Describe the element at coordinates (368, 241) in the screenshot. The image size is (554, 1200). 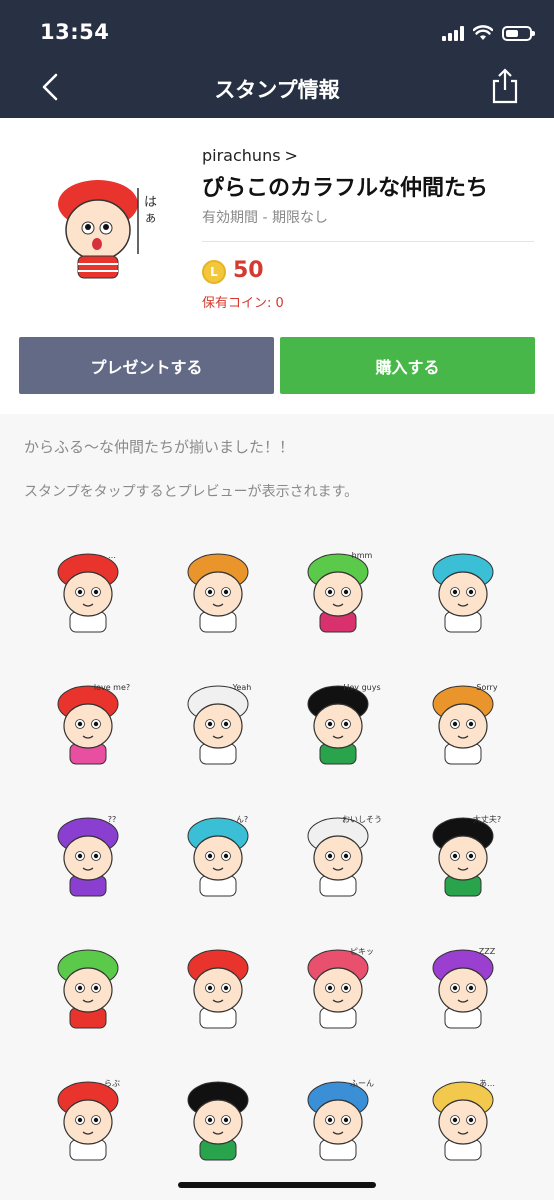
I see `divider` at that location.